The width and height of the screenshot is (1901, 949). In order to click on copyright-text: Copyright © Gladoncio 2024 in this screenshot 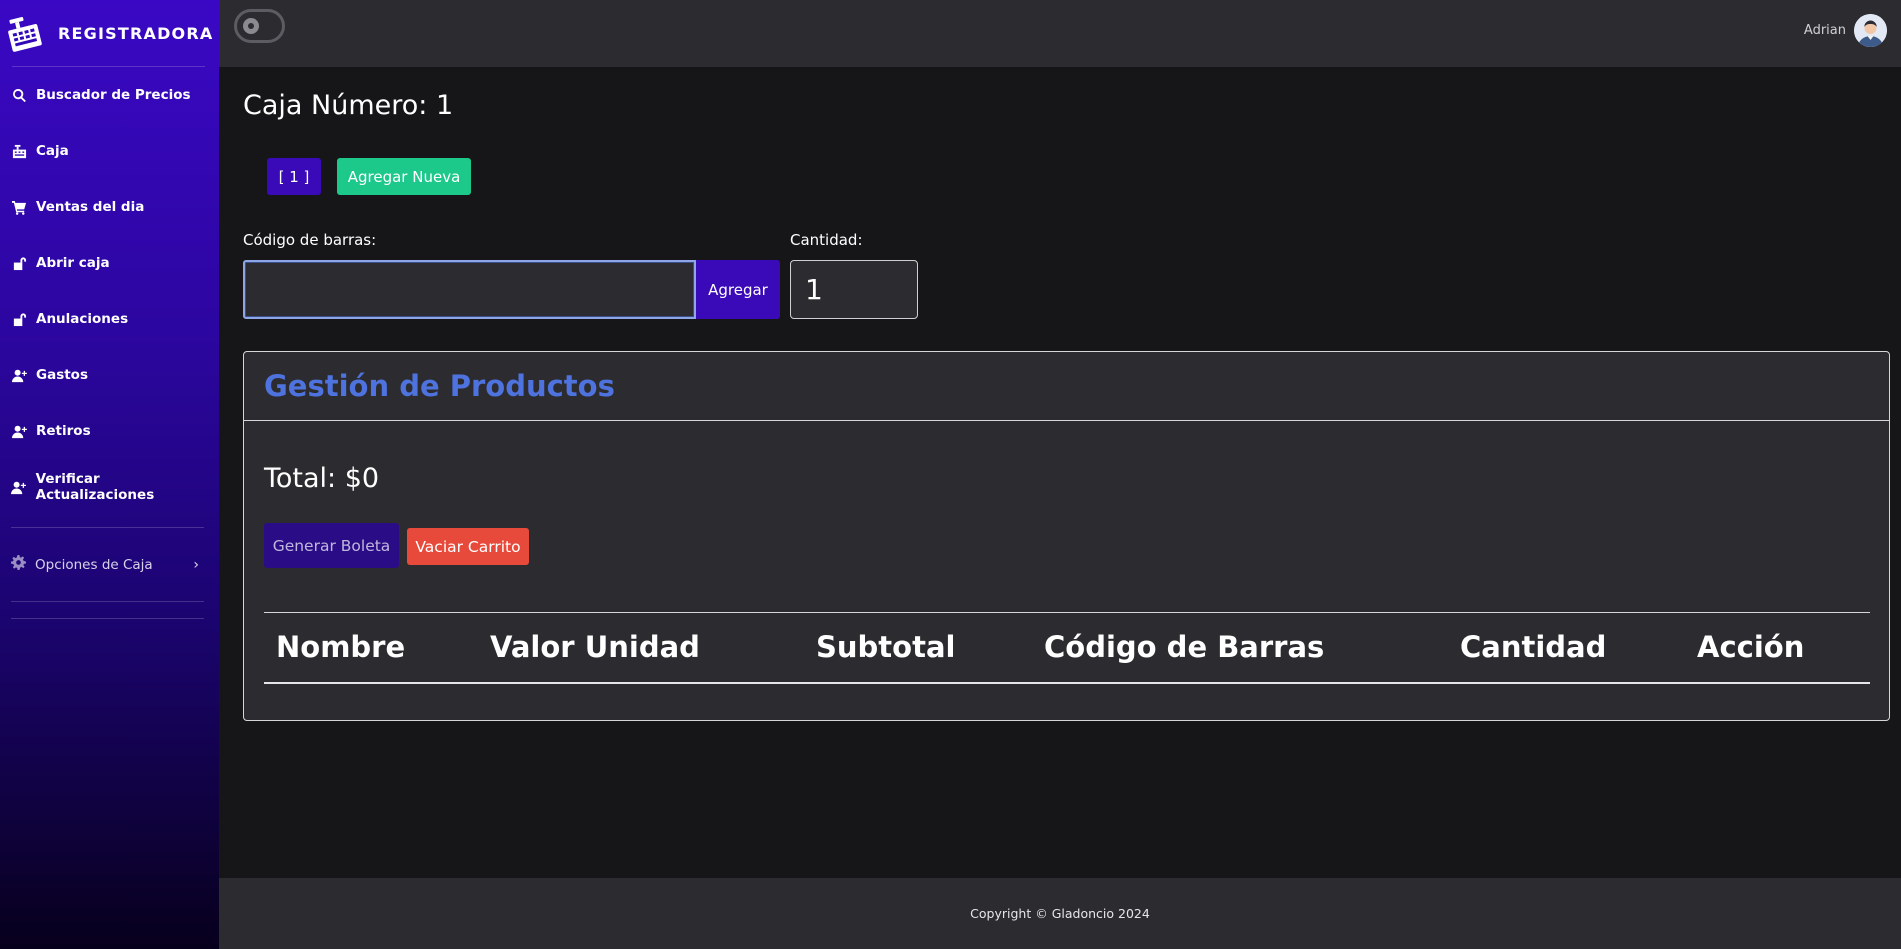, I will do `click(1060, 913)`.